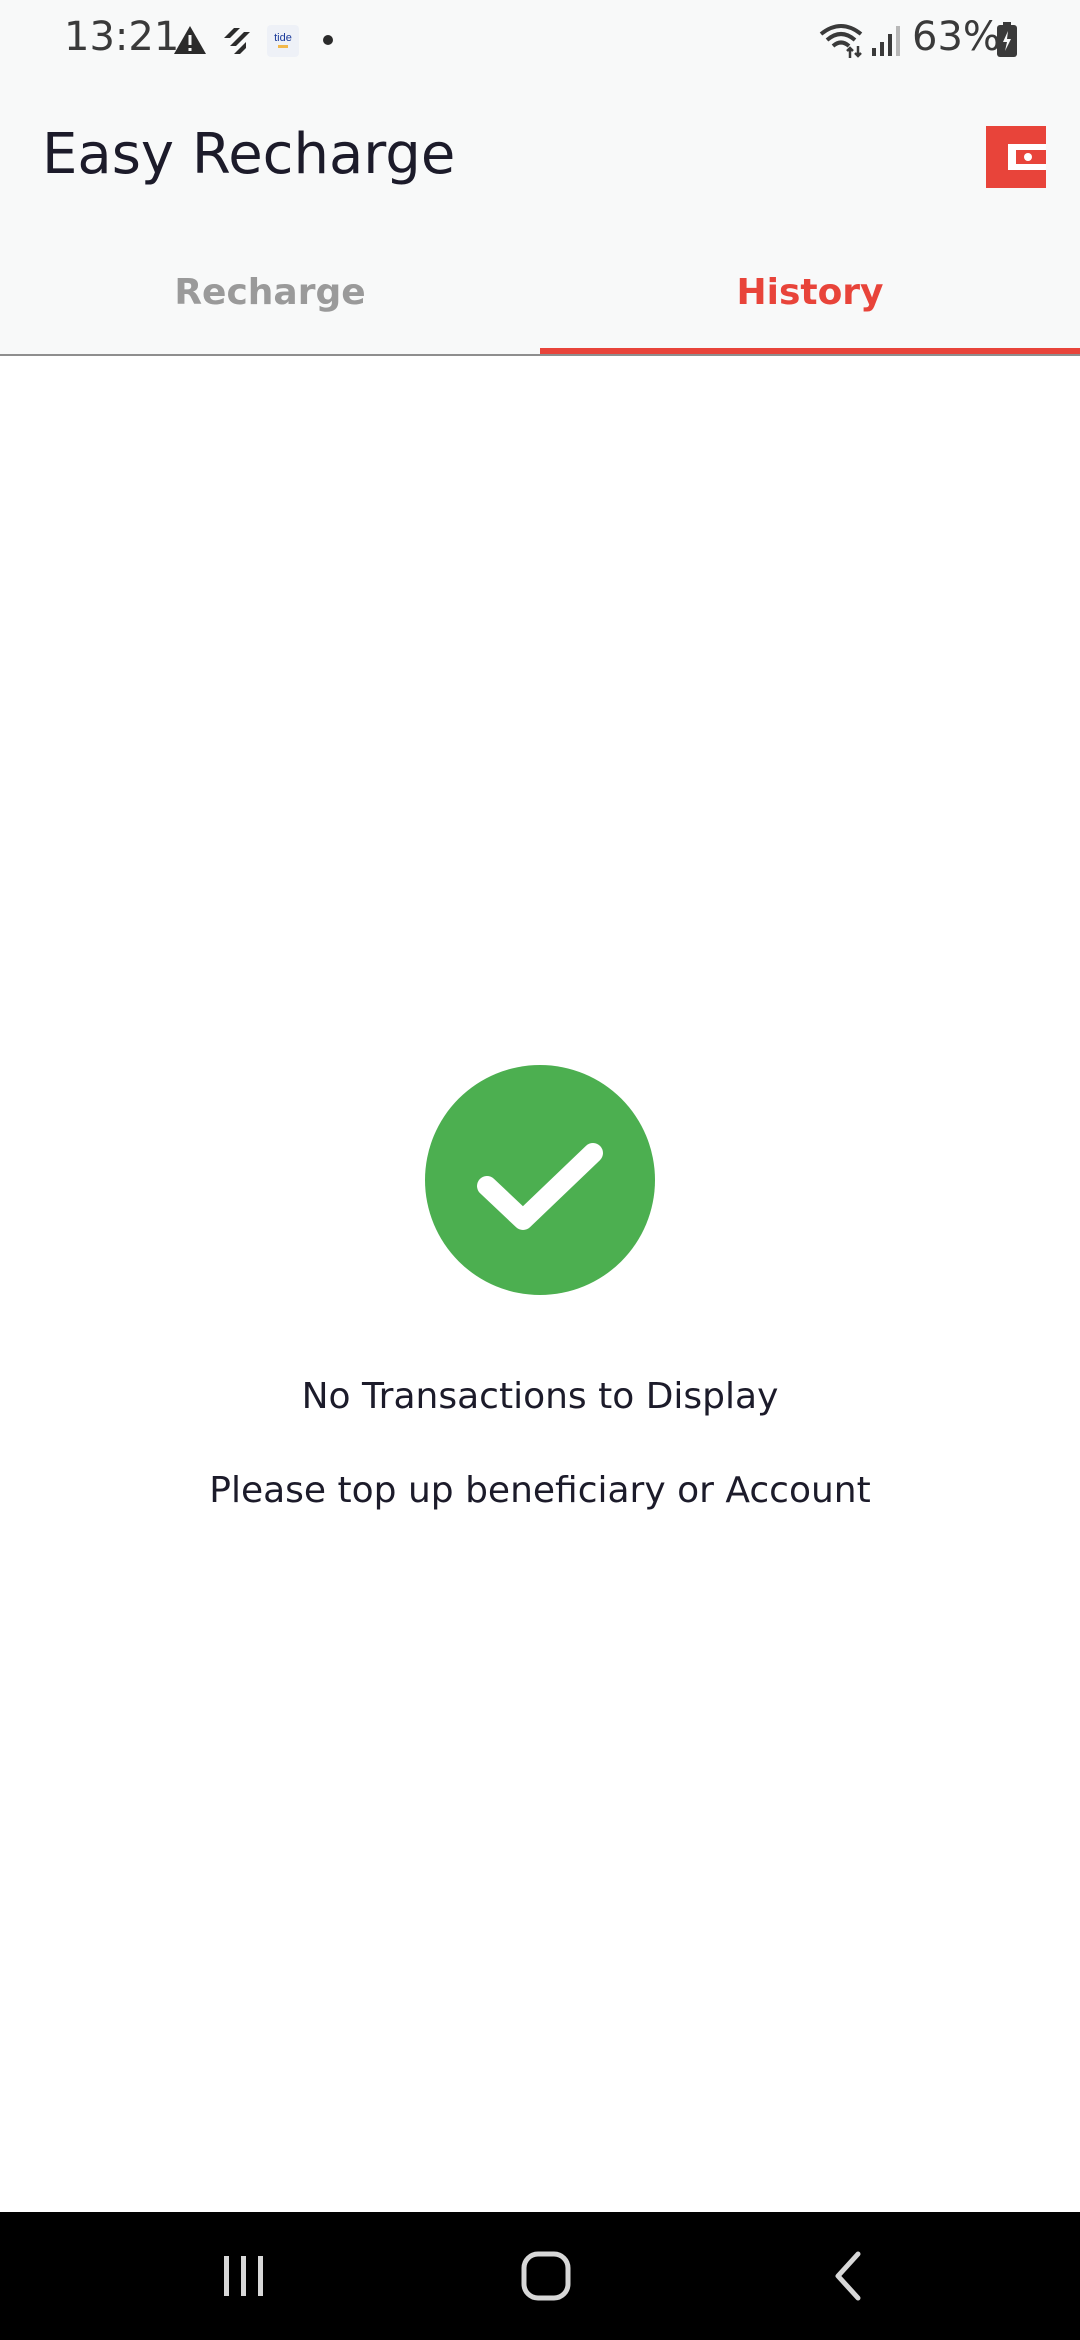 Image resolution: width=1080 pixels, height=2340 pixels. Describe the element at coordinates (249, 154) in the screenshot. I see `page-title: Easy Recharge` at that location.